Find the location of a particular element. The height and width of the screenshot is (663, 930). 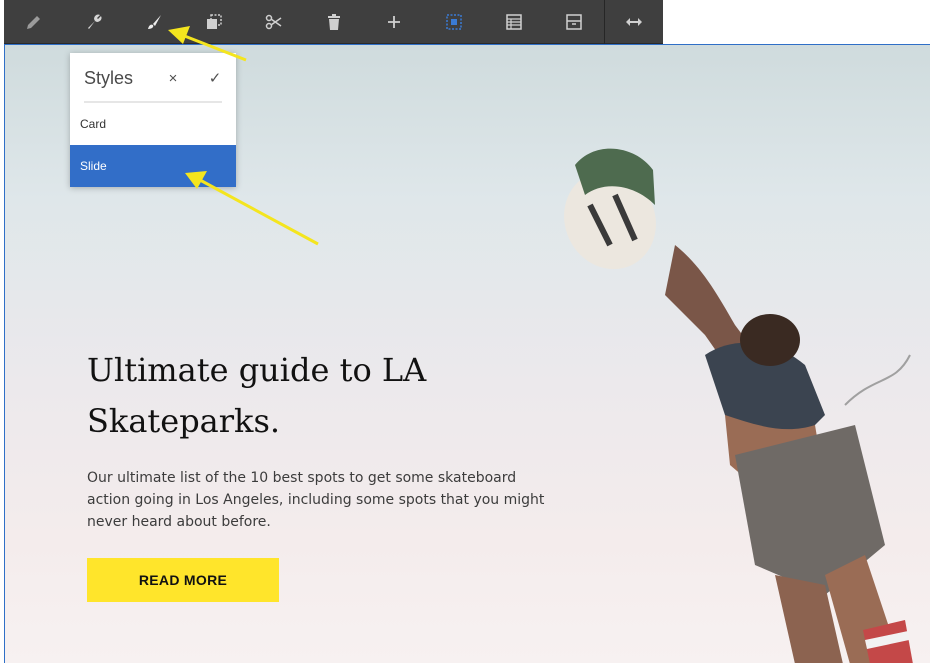

grid-layout-icon is located at coordinates (514, 21).